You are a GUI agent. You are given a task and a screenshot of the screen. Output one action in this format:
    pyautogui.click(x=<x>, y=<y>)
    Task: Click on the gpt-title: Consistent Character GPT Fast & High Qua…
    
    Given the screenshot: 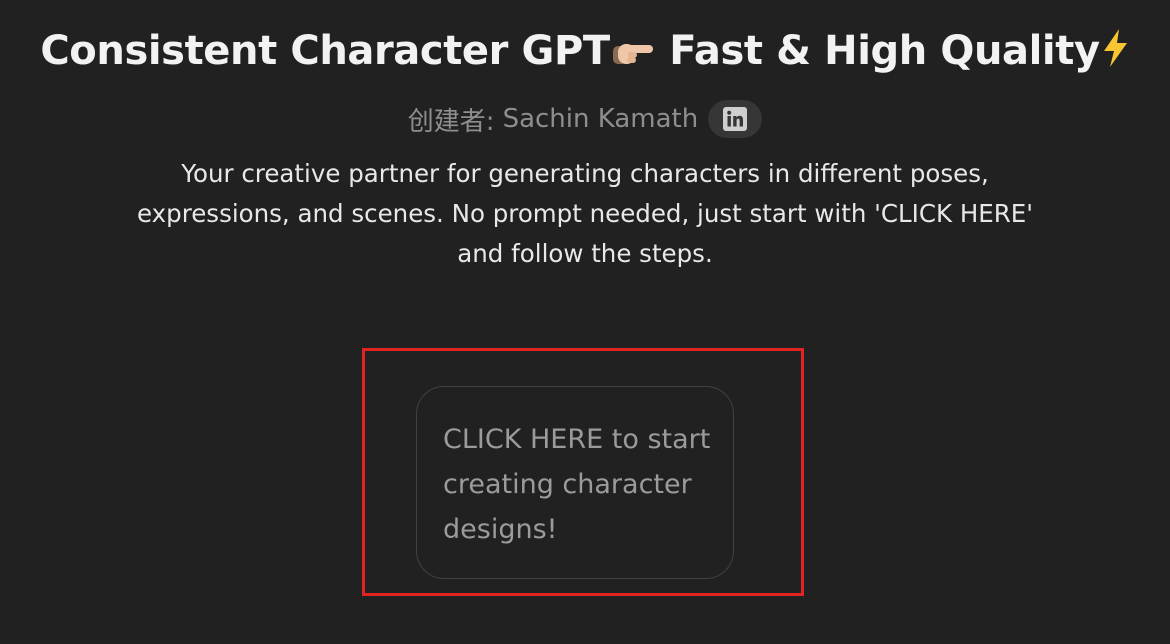 What is the action you would take?
    pyautogui.click(x=585, y=53)
    